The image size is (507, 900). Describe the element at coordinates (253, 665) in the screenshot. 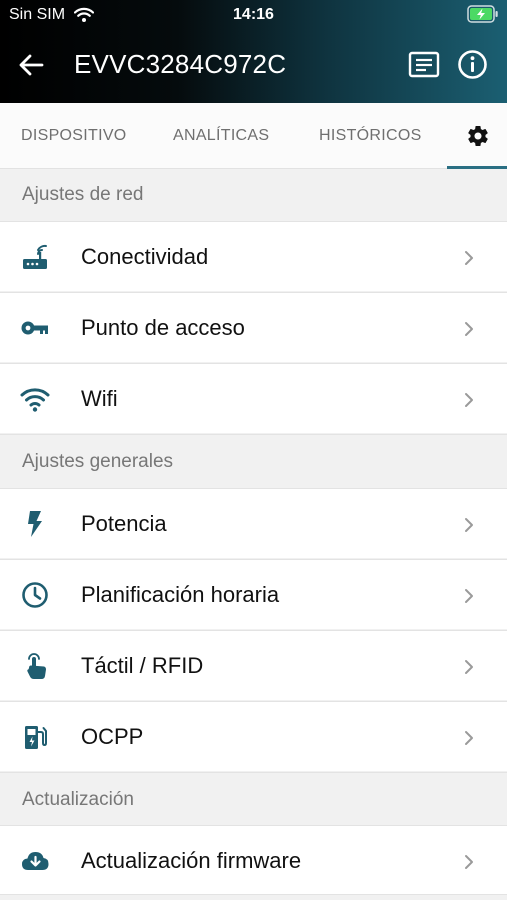

I see `settings-row-tactil-rfid: Táctil / RFID` at that location.